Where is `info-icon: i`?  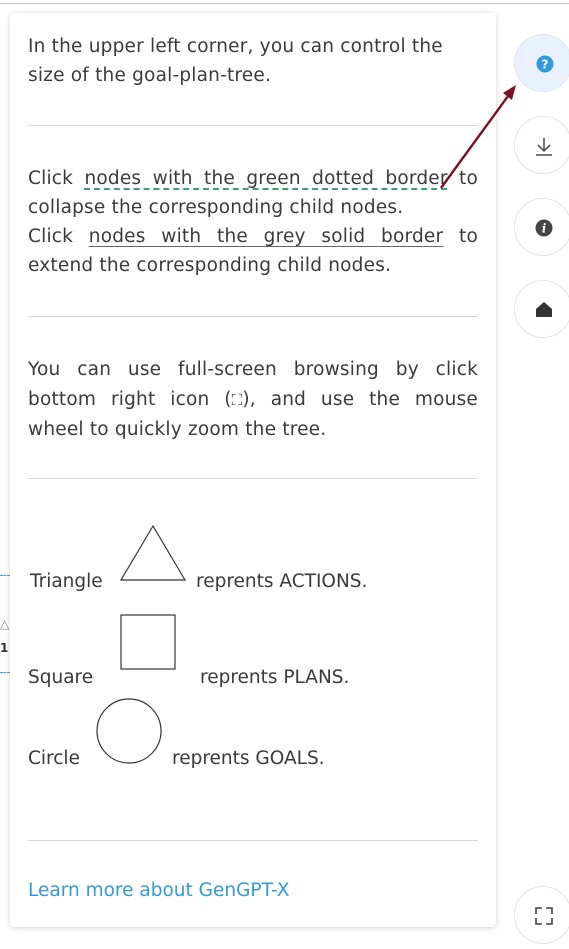
info-icon: i is located at coordinates (544, 228).